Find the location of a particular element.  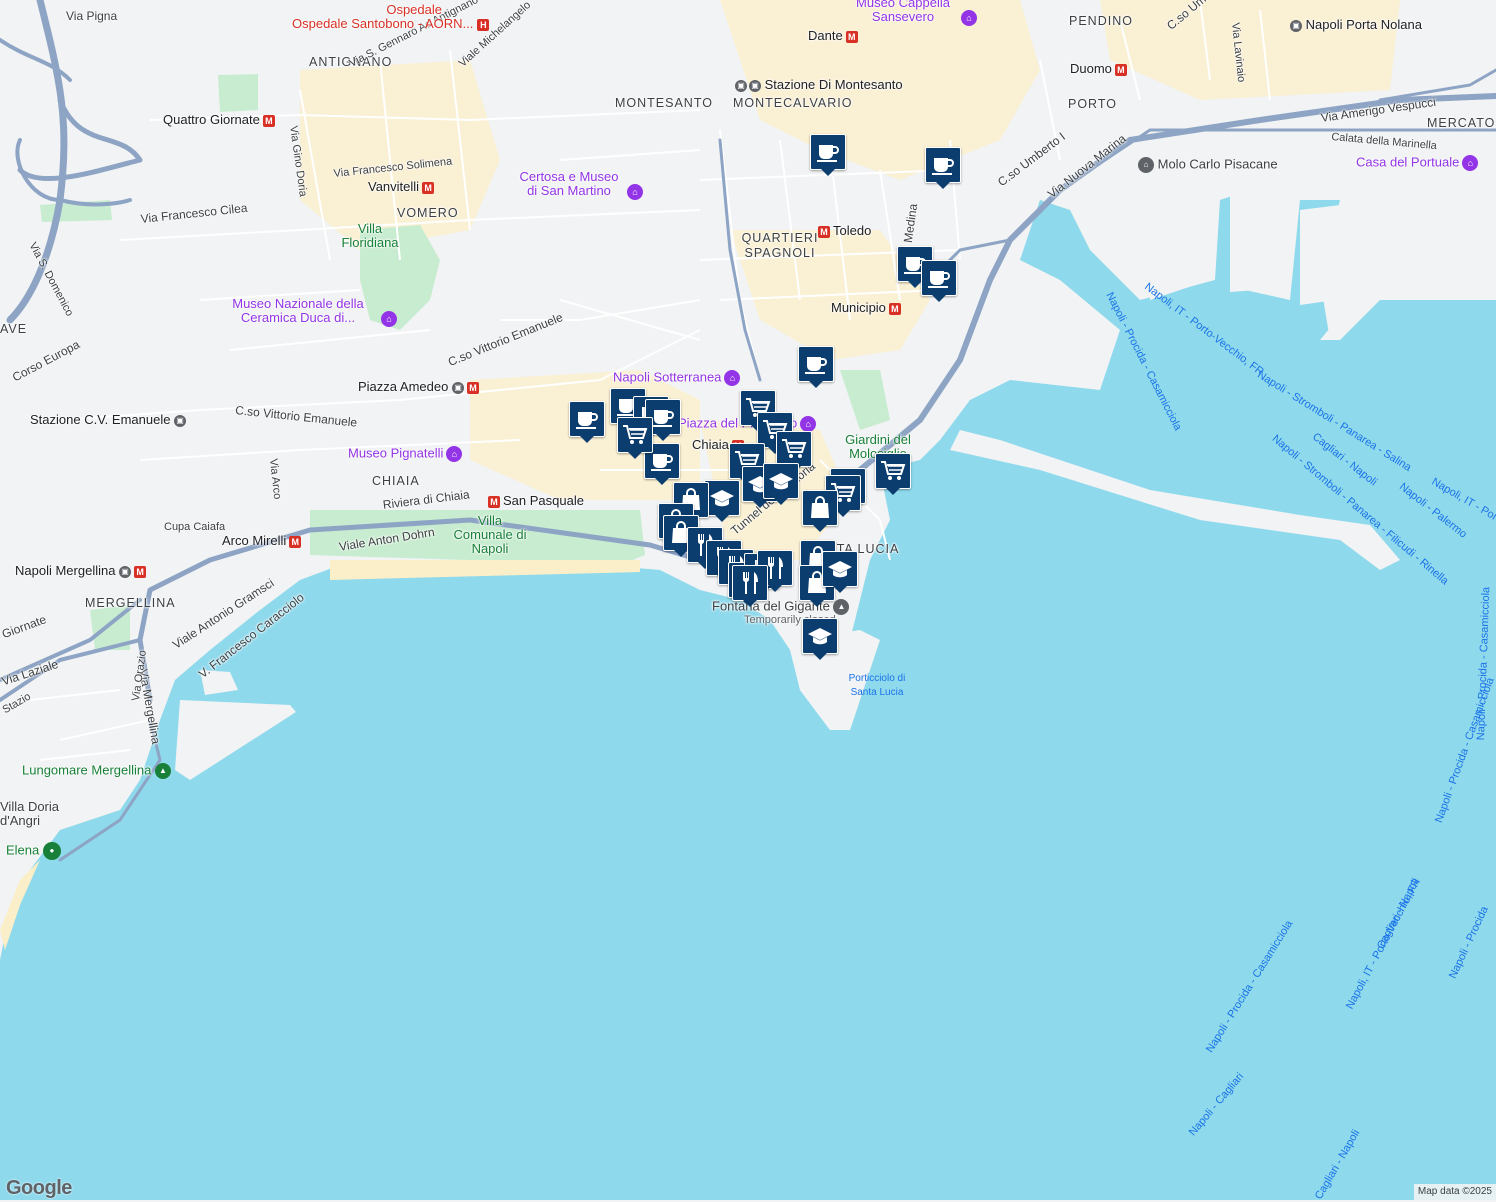

map-attribution: Map data ©2025 is located at coordinates (1454, 1192).